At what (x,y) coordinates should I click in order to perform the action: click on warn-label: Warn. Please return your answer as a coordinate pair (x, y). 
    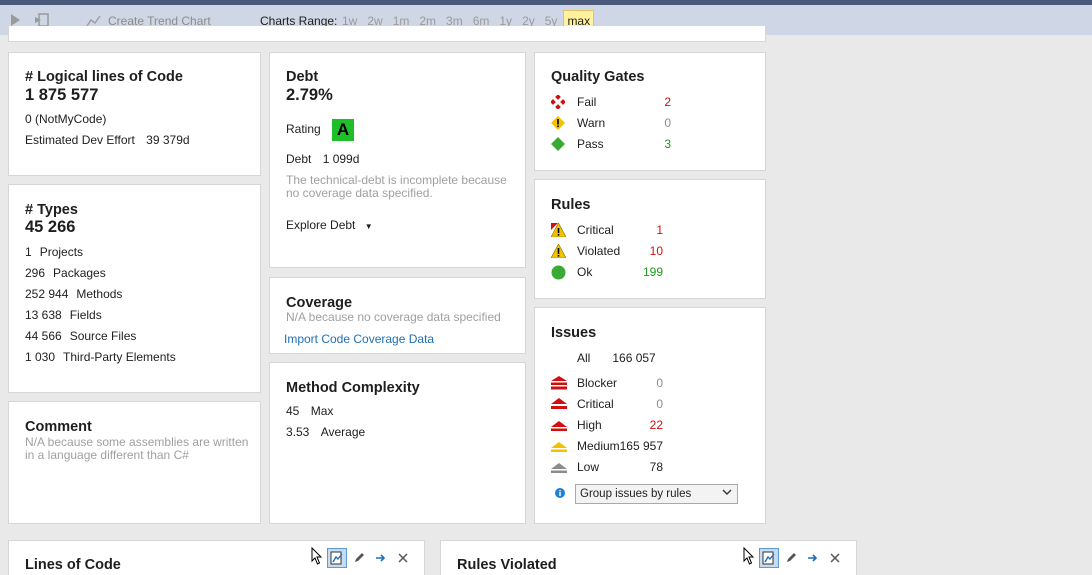
    Looking at the image, I should click on (591, 123).